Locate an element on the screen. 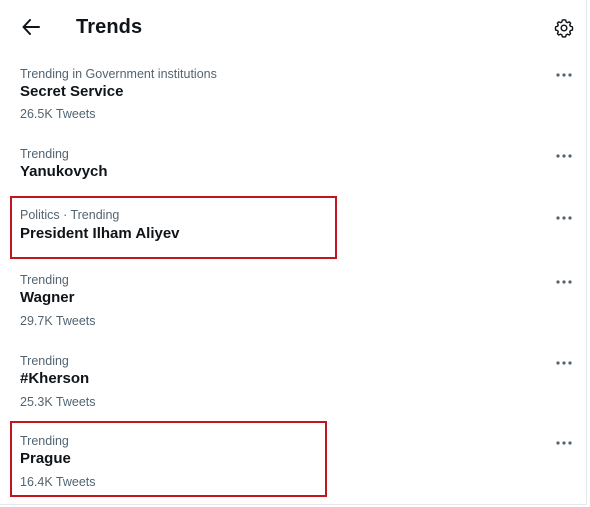 The width and height of the screenshot is (590, 507). trend-name: Secret Service is located at coordinates (72, 91).